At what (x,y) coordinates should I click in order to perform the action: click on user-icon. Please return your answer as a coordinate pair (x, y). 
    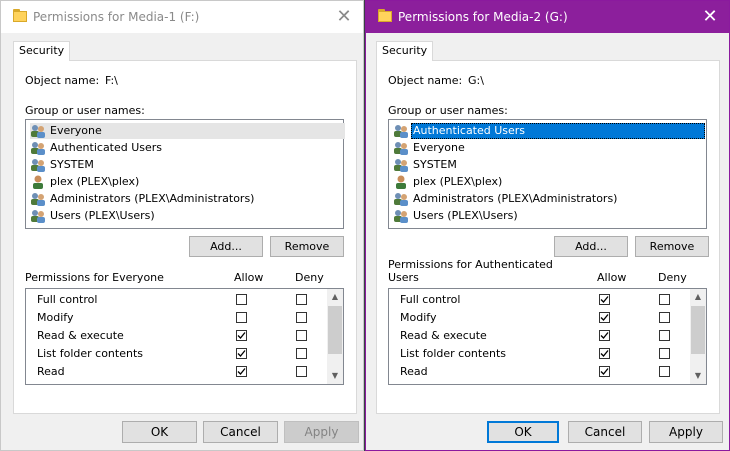
    Looking at the image, I should click on (38, 182).